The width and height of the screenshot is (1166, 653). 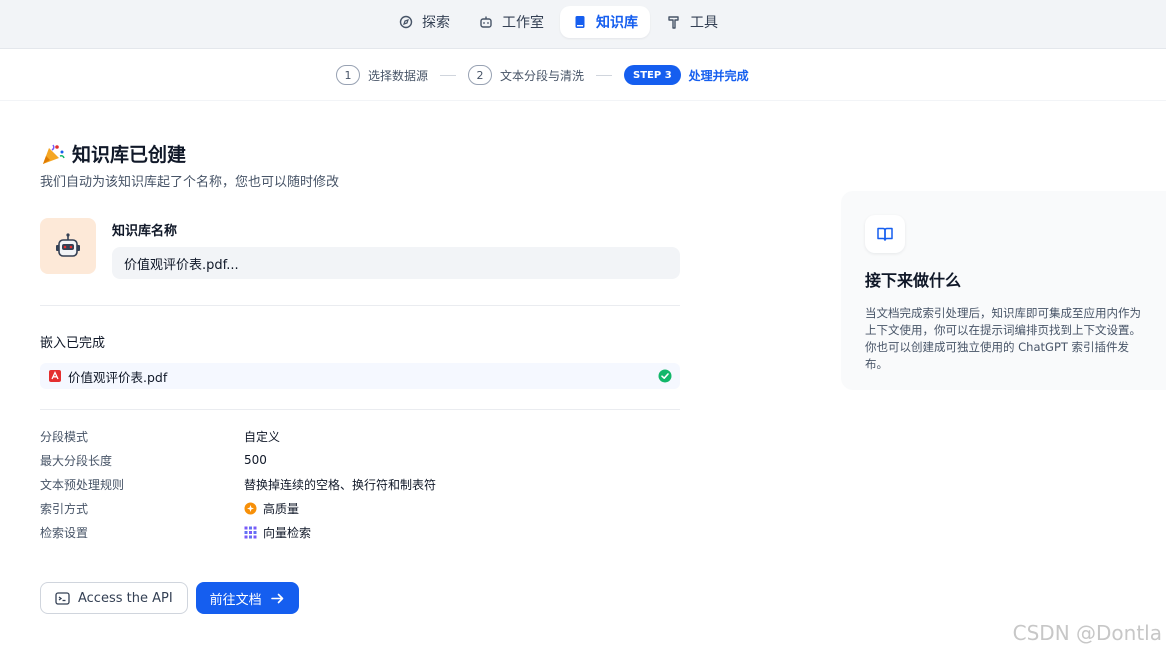 What do you see at coordinates (348, 75) in the screenshot?
I see `step-1-number: 1` at bounding box center [348, 75].